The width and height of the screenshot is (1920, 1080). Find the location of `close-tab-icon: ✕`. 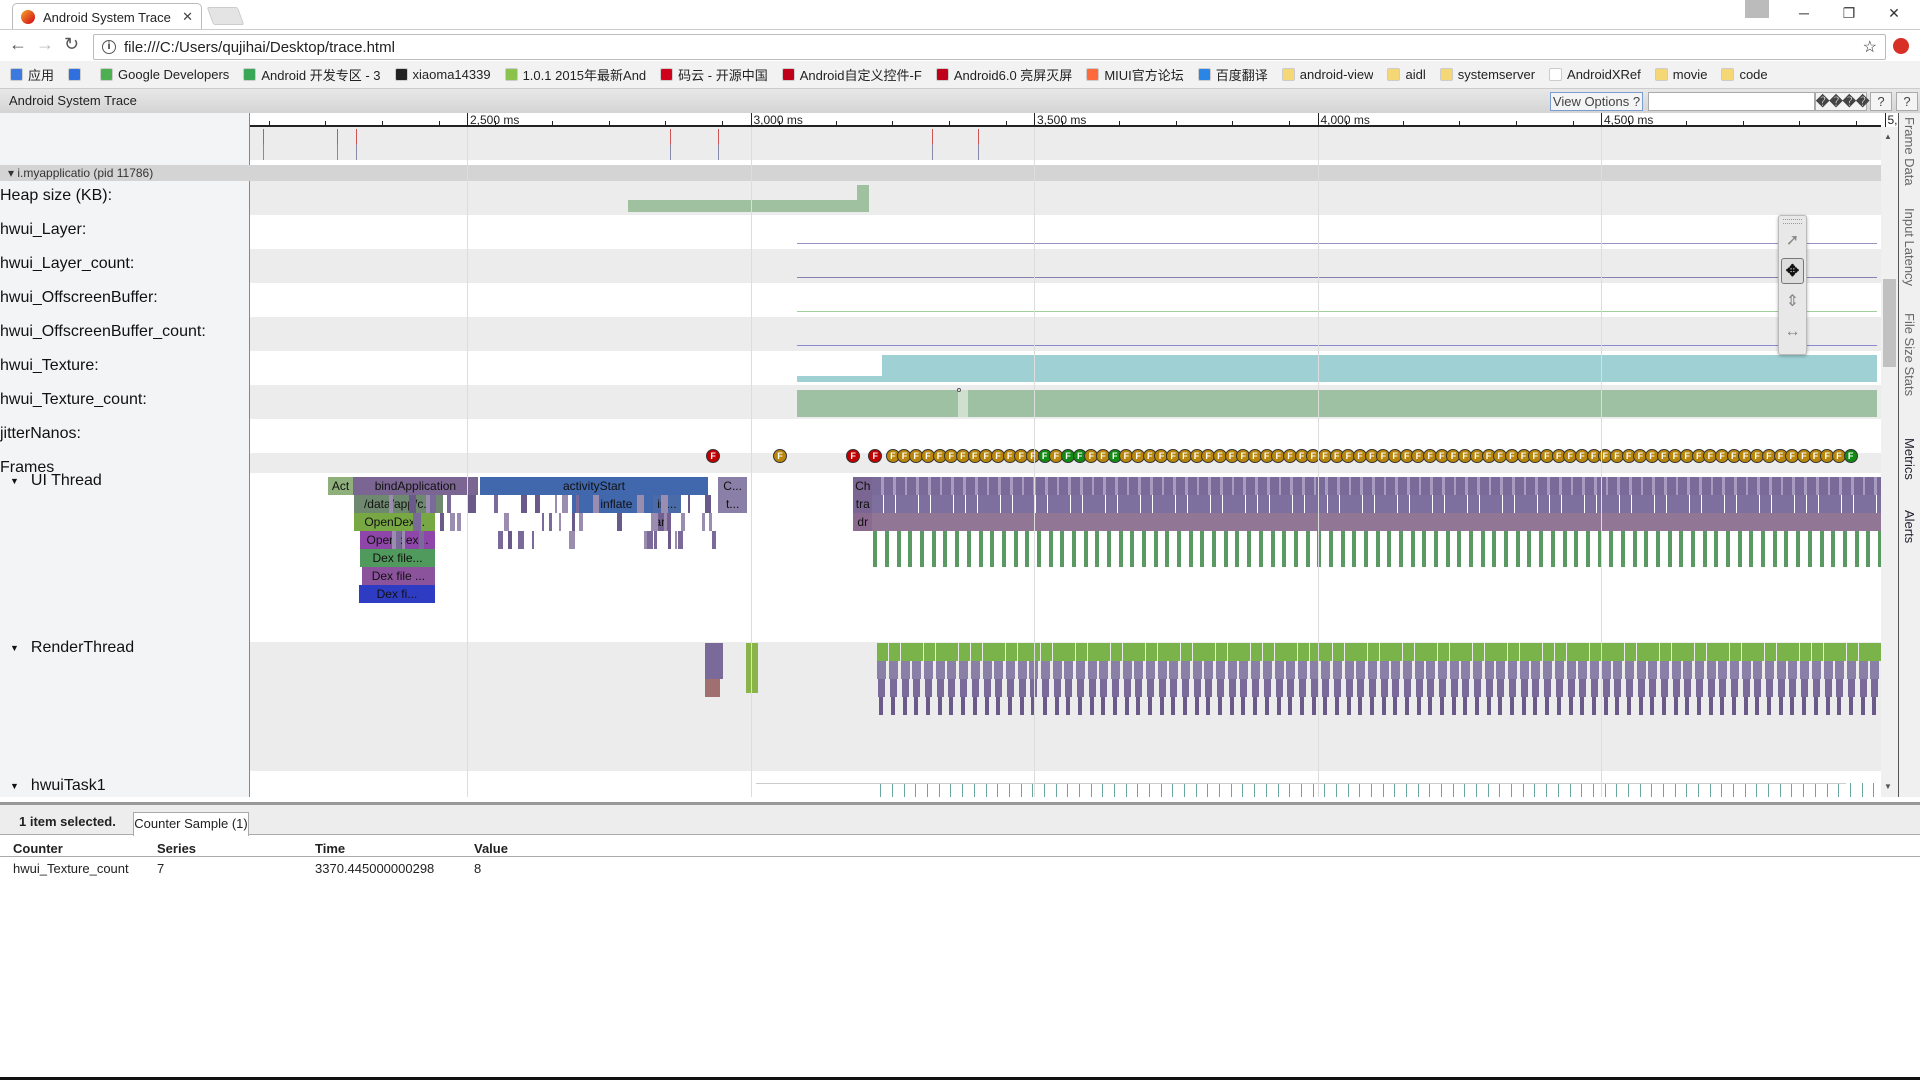

close-tab-icon: ✕ is located at coordinates (187, 17).